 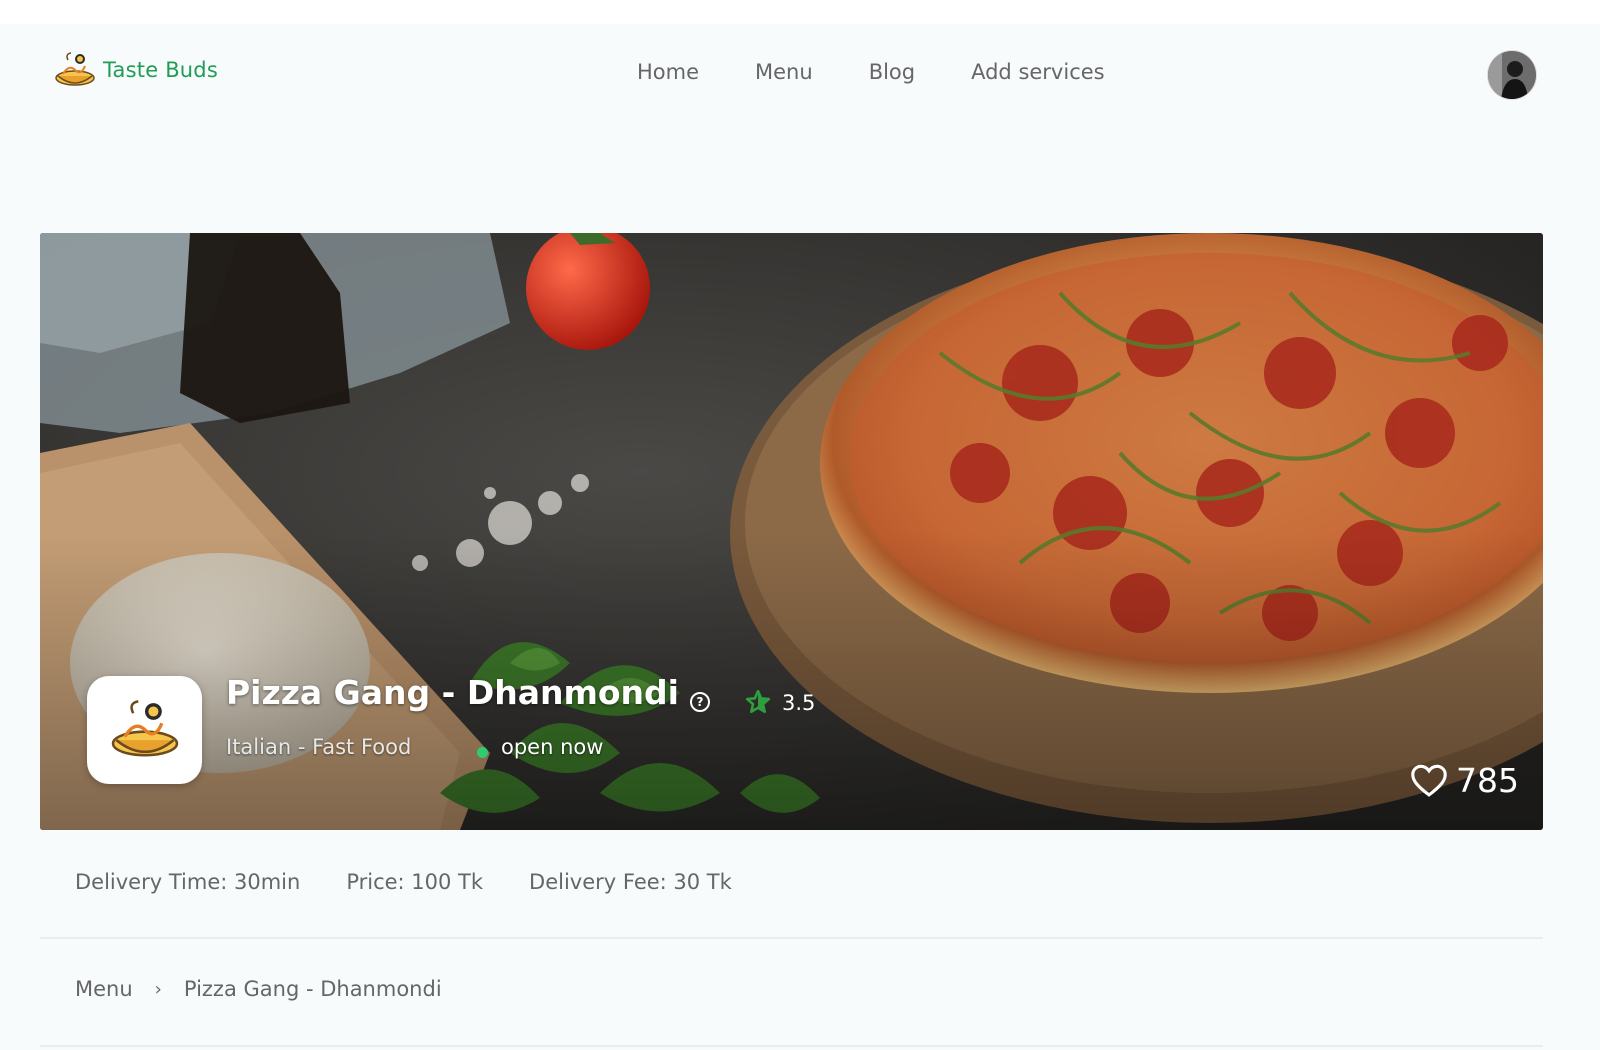 I want to click on restaurant-name: Pizza Gang - Dhanmondi, so click(x=452, y=692).